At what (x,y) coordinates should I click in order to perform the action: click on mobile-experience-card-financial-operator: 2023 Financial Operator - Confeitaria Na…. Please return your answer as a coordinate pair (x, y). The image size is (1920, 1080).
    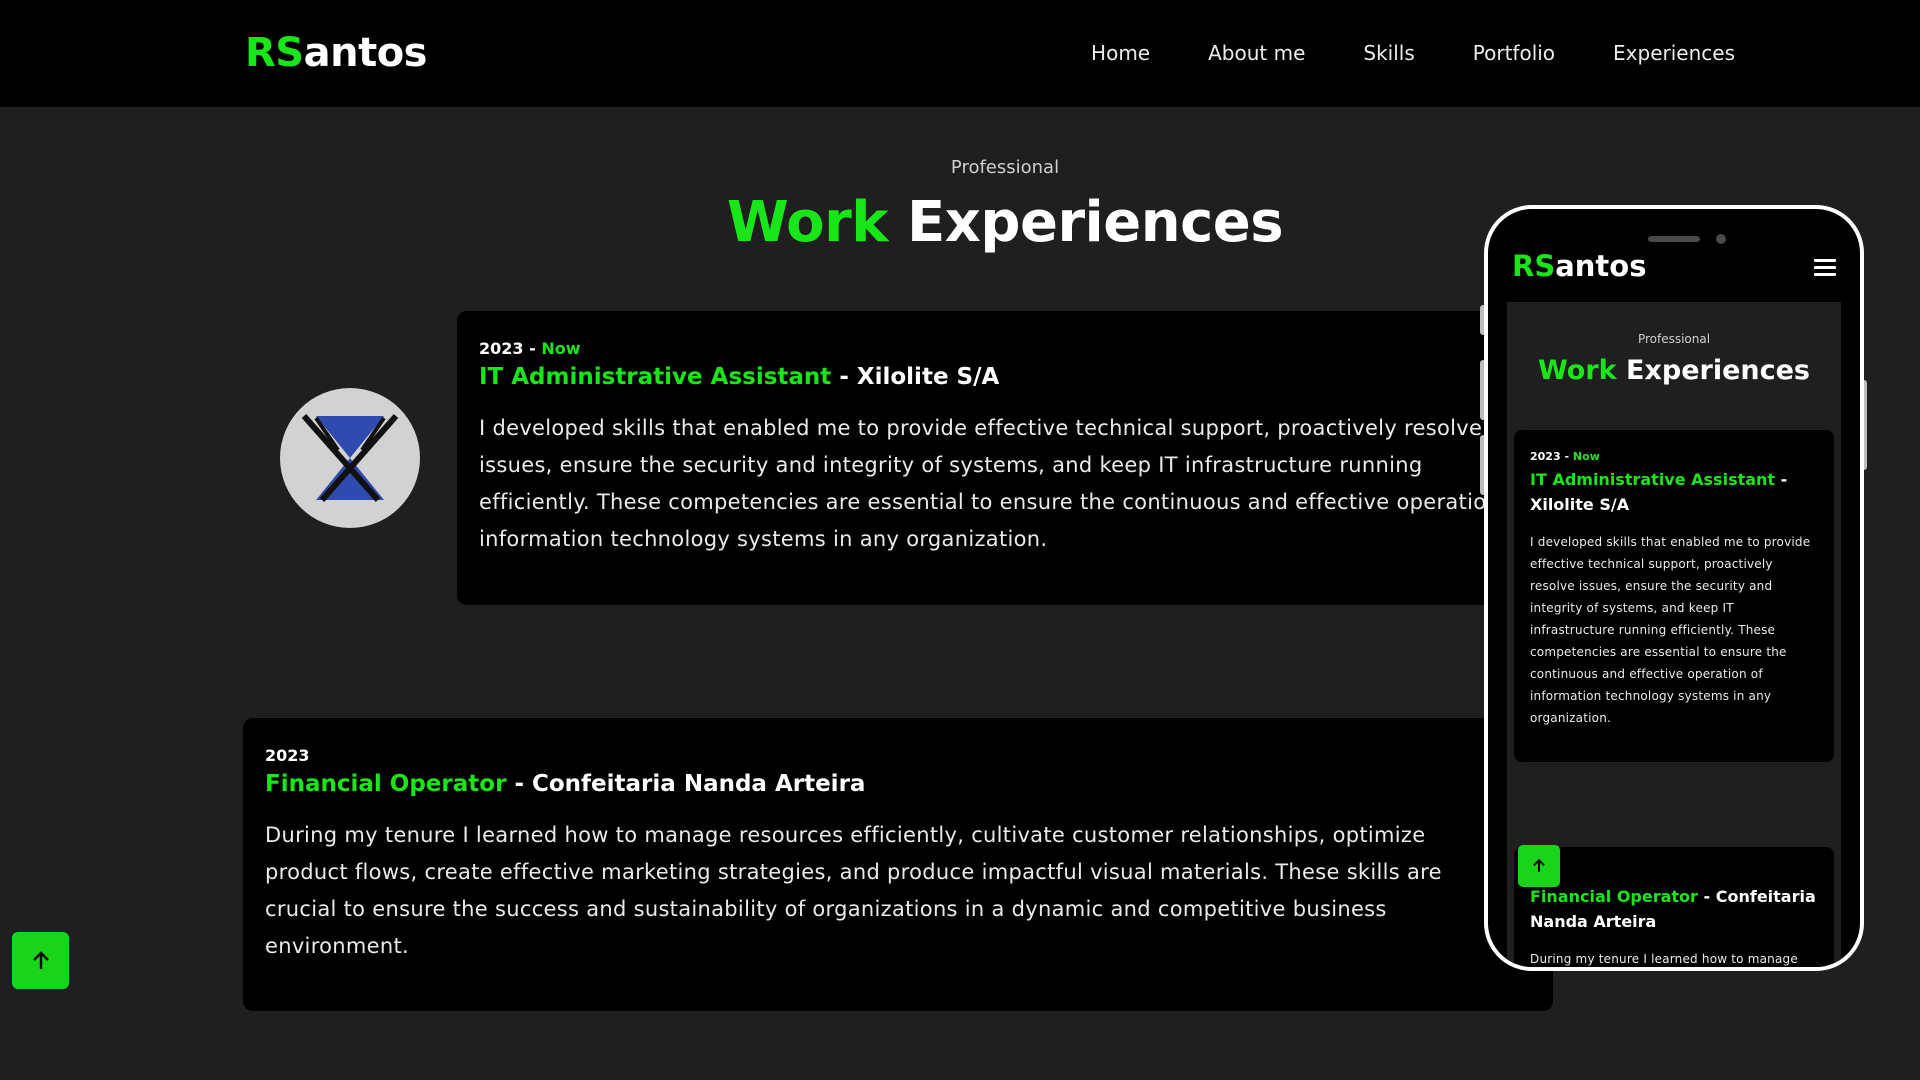
    Looking at the image, I should click on (1674, 907).